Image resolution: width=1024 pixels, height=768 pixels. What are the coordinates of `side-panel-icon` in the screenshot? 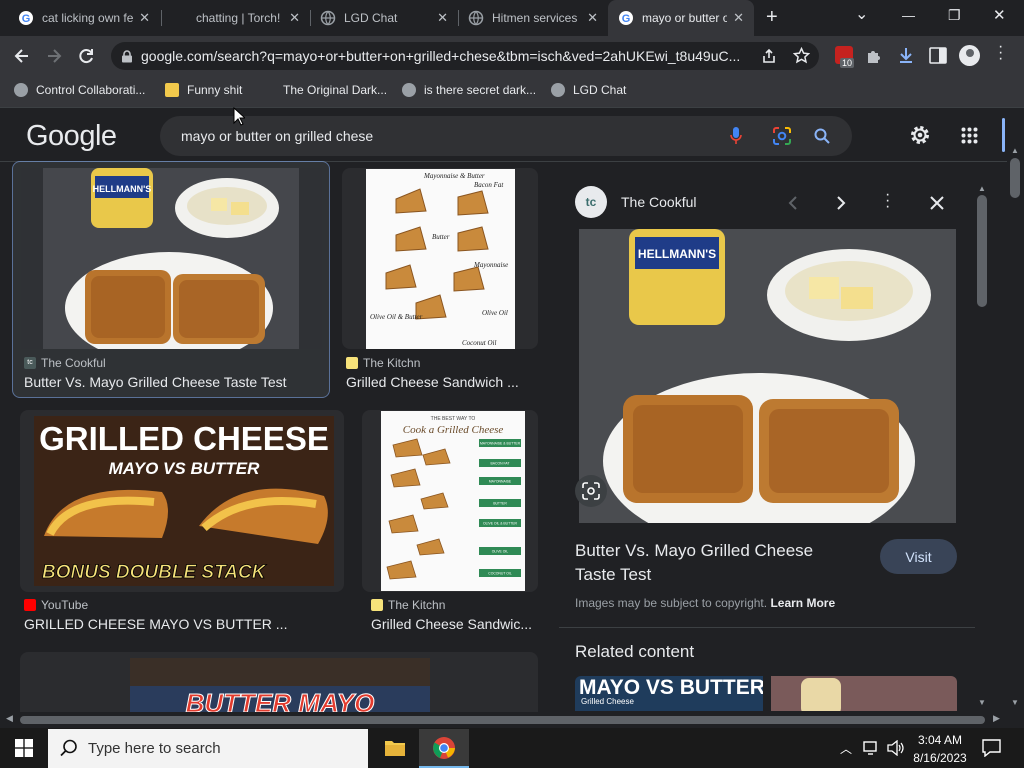 It's located at (938, 55).